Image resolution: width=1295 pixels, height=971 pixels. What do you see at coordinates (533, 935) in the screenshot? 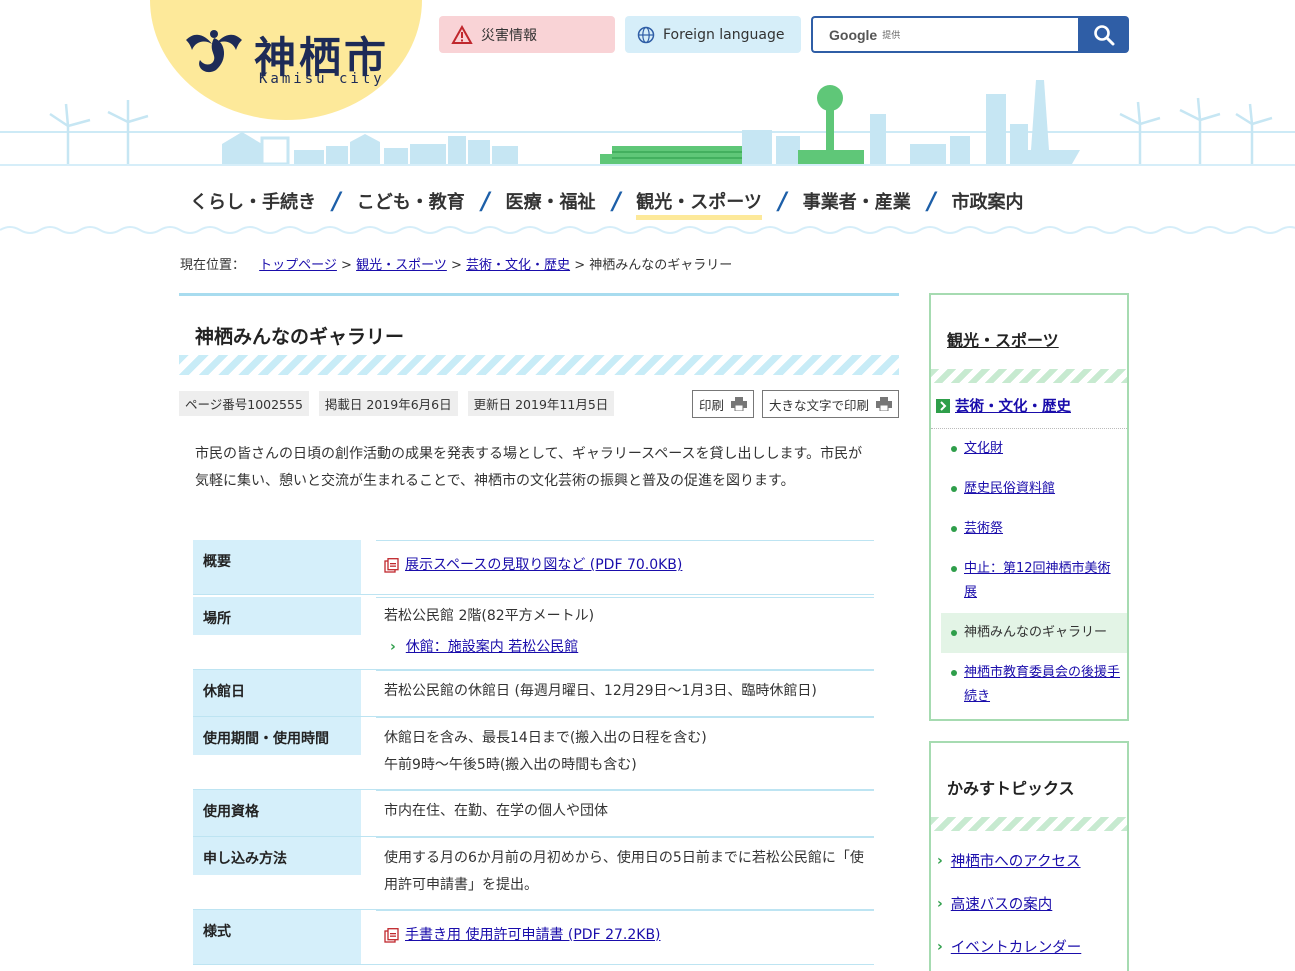
I see `pdf-link-label: 手書き用 使用許可申請書 (PDF 27.2KB)` at bounding box center [533, 935].